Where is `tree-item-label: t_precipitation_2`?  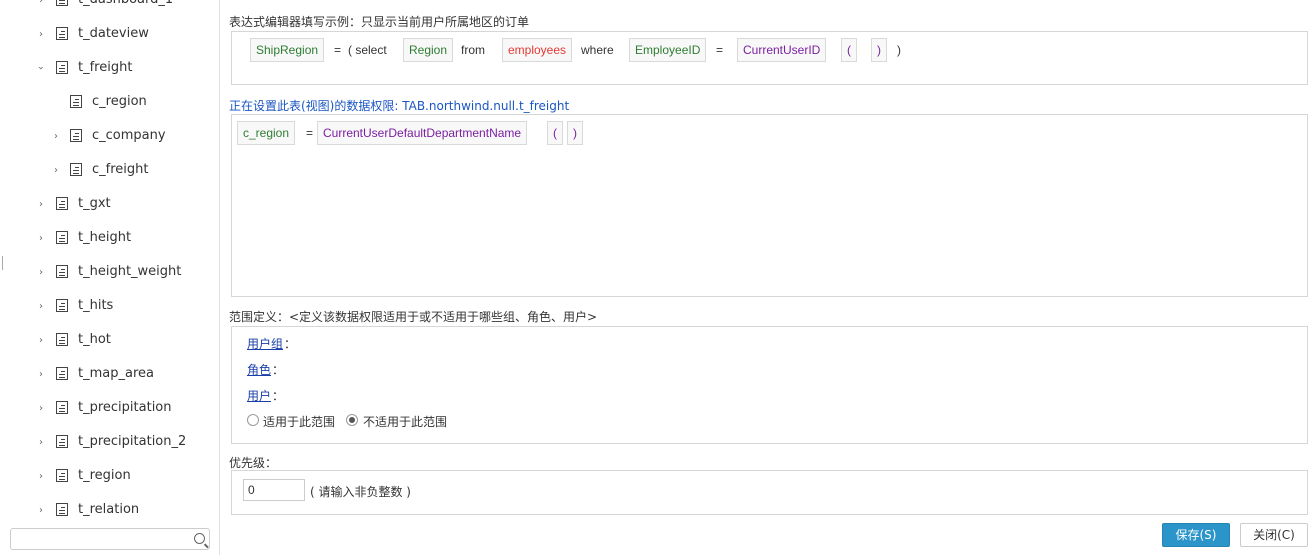 tree-item-label: t_precipitation_2 is located at coordinates (132, 441).